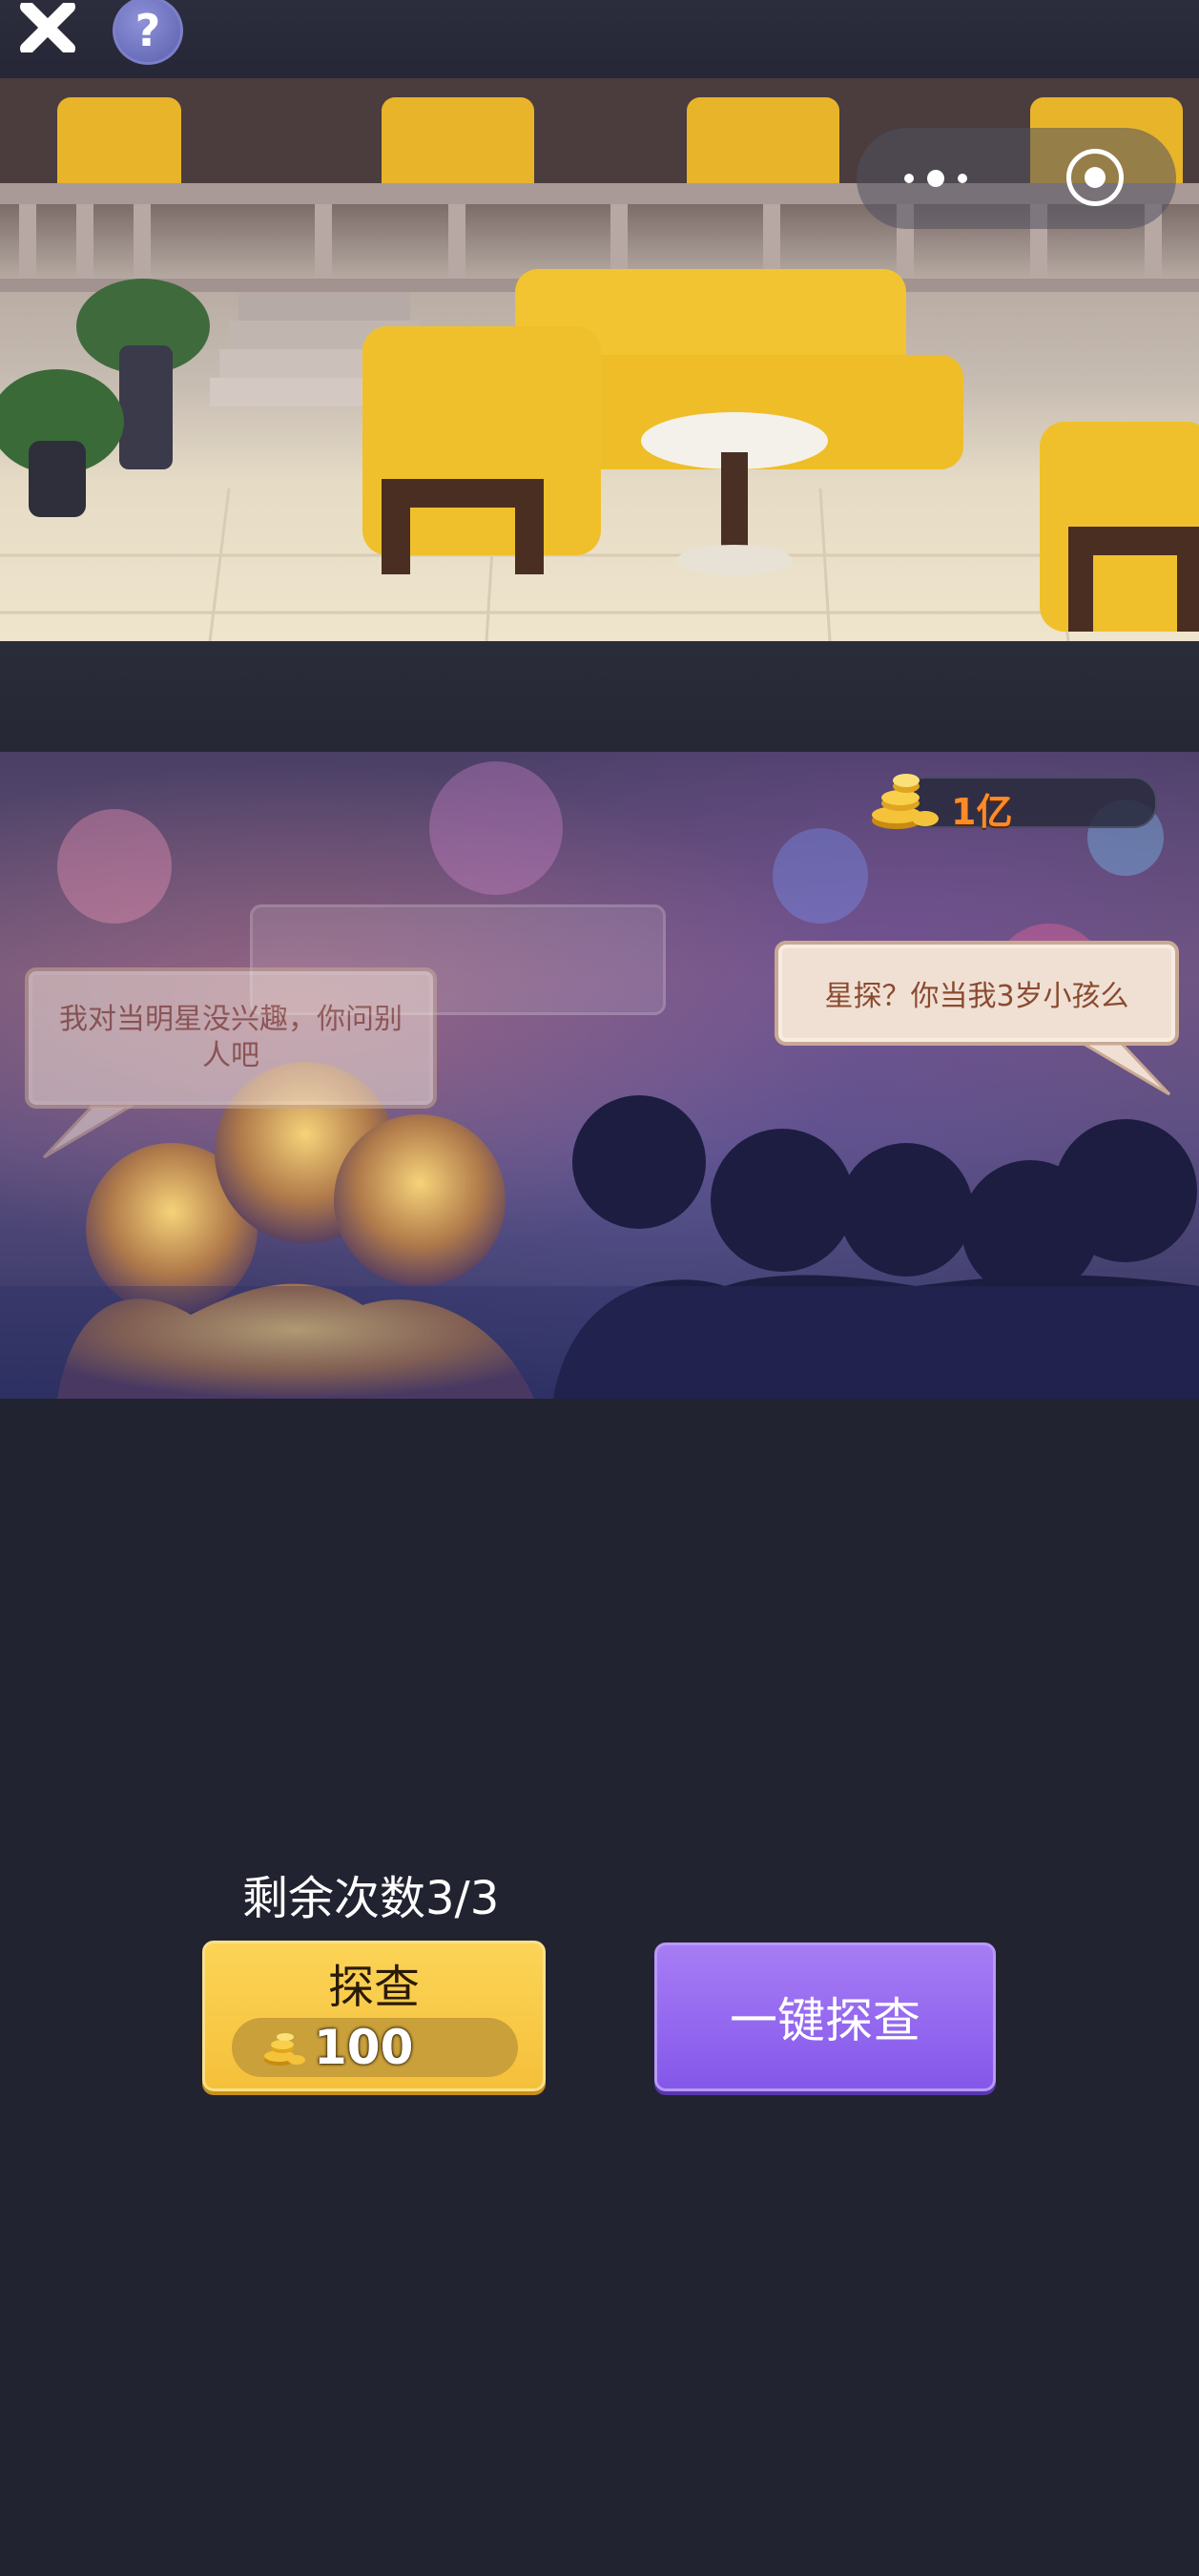 This screenshot has width=1199, height=2576. What do you see at coordinates (599, 696) in the screenshot?
I see `divider-band` at bounding box center [599, 696].